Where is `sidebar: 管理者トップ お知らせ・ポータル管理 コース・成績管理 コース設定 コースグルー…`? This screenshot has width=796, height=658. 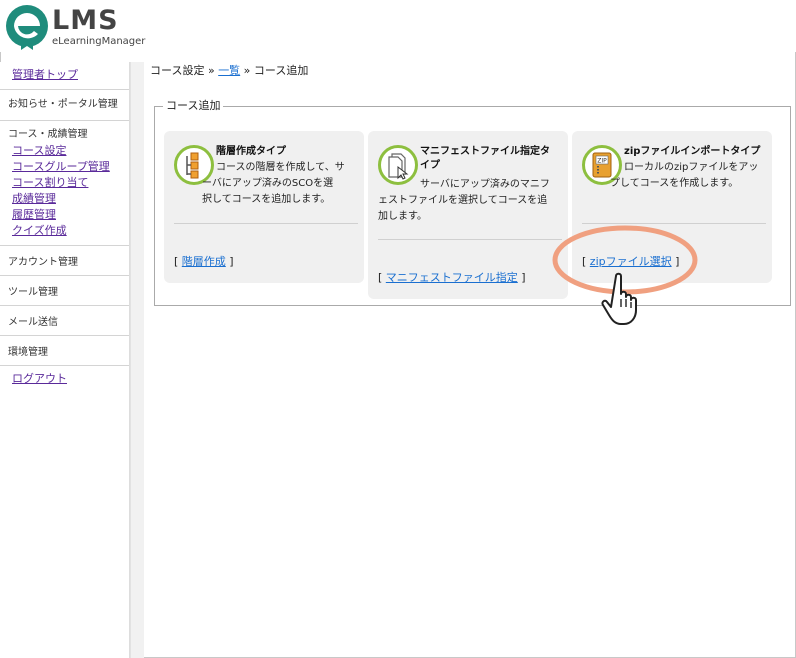
sidebar: 管理者トップ お知らせ・ポータル管理 コース・成績管理 コース設定 コースグルー… is located at coordinates (65, 360).